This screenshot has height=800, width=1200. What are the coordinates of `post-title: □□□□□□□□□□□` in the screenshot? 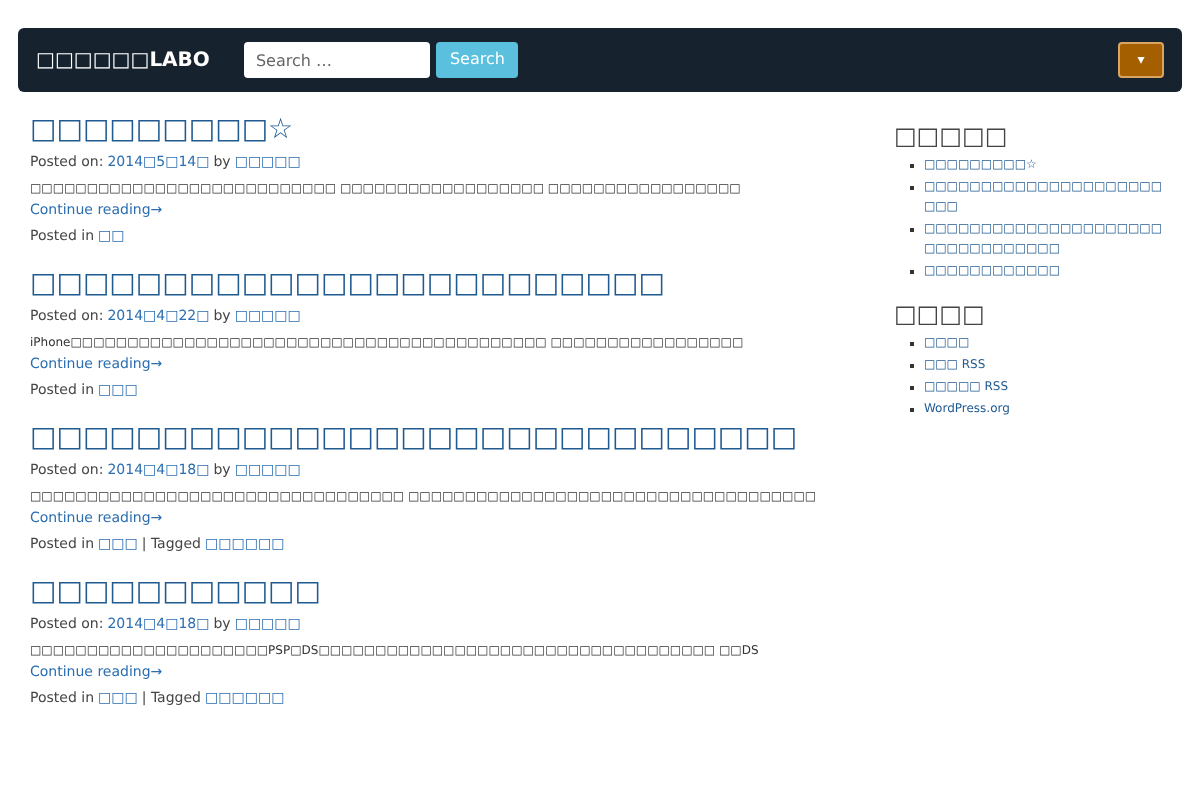 It's located at (176, 592).